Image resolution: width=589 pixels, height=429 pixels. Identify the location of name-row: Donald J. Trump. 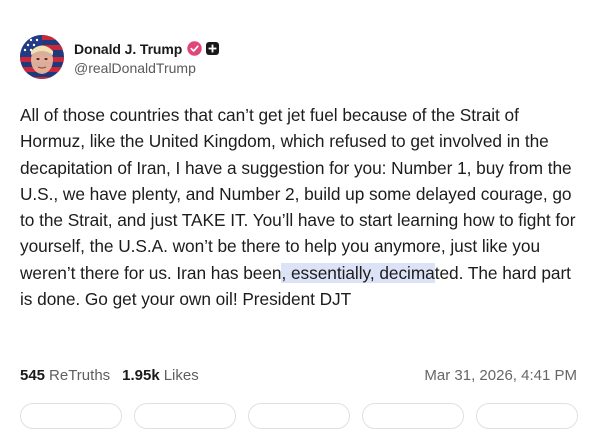
(147, 49).